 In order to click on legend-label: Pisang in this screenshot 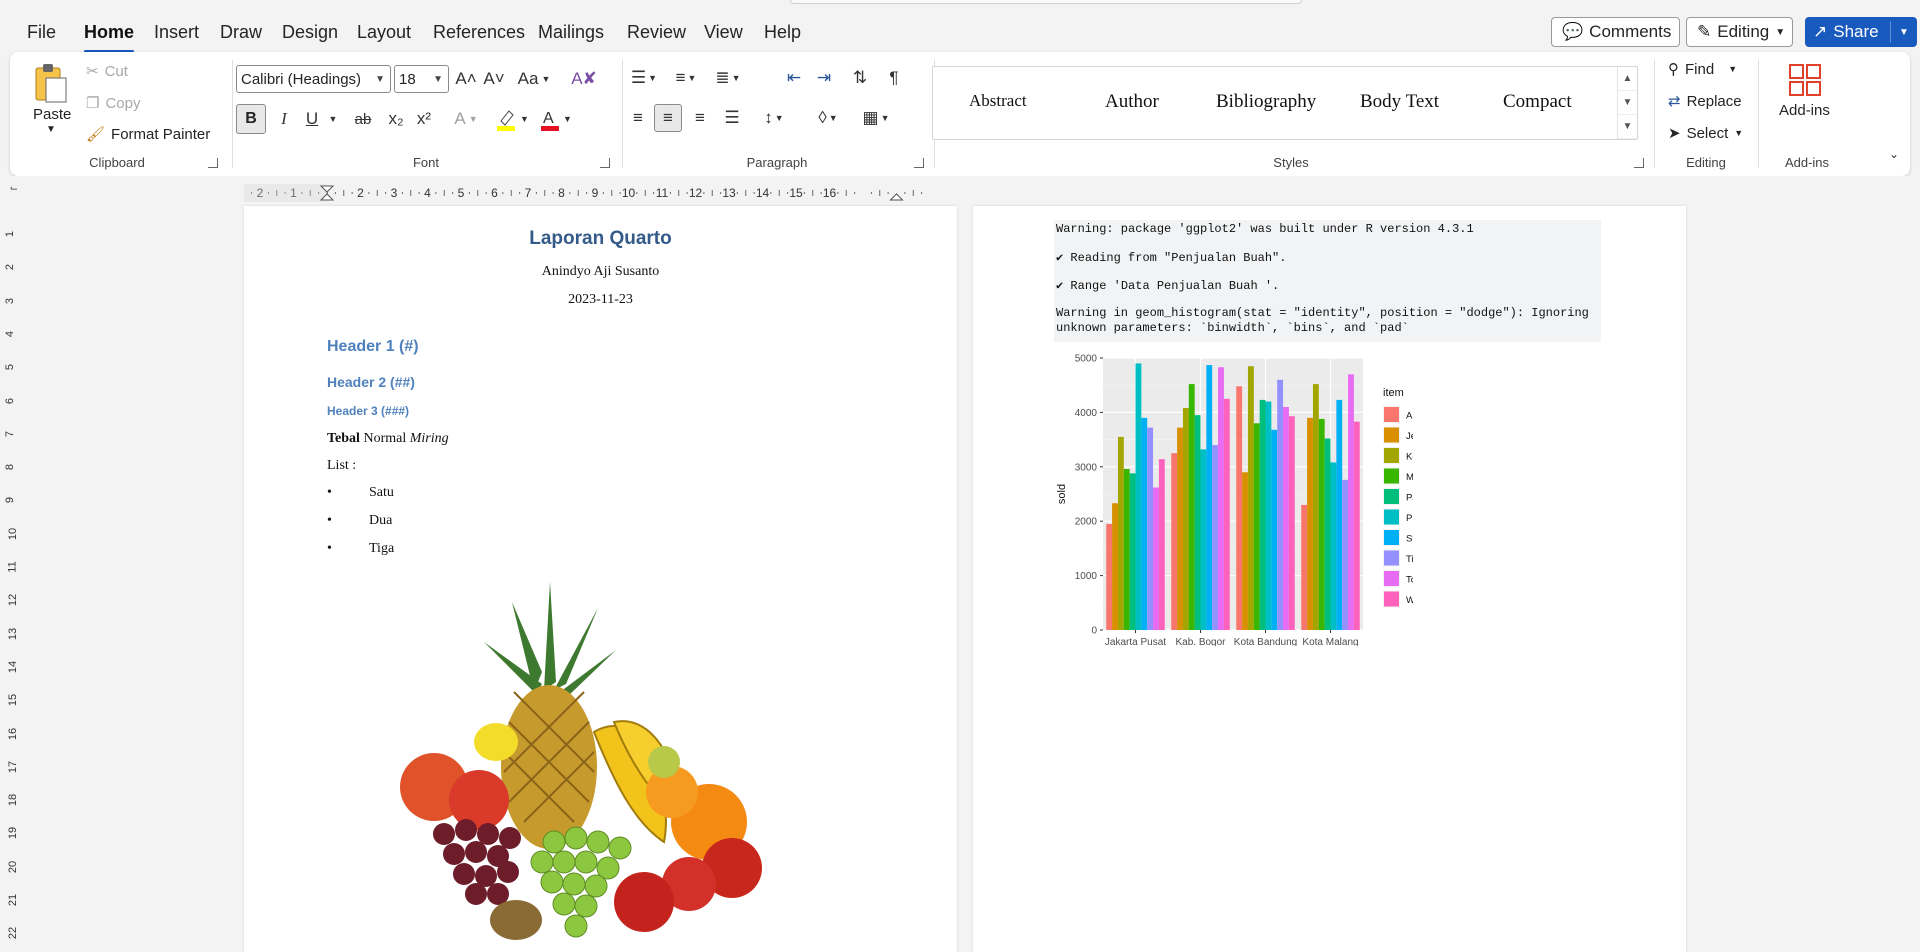, I will do `click(1409, 518)`.